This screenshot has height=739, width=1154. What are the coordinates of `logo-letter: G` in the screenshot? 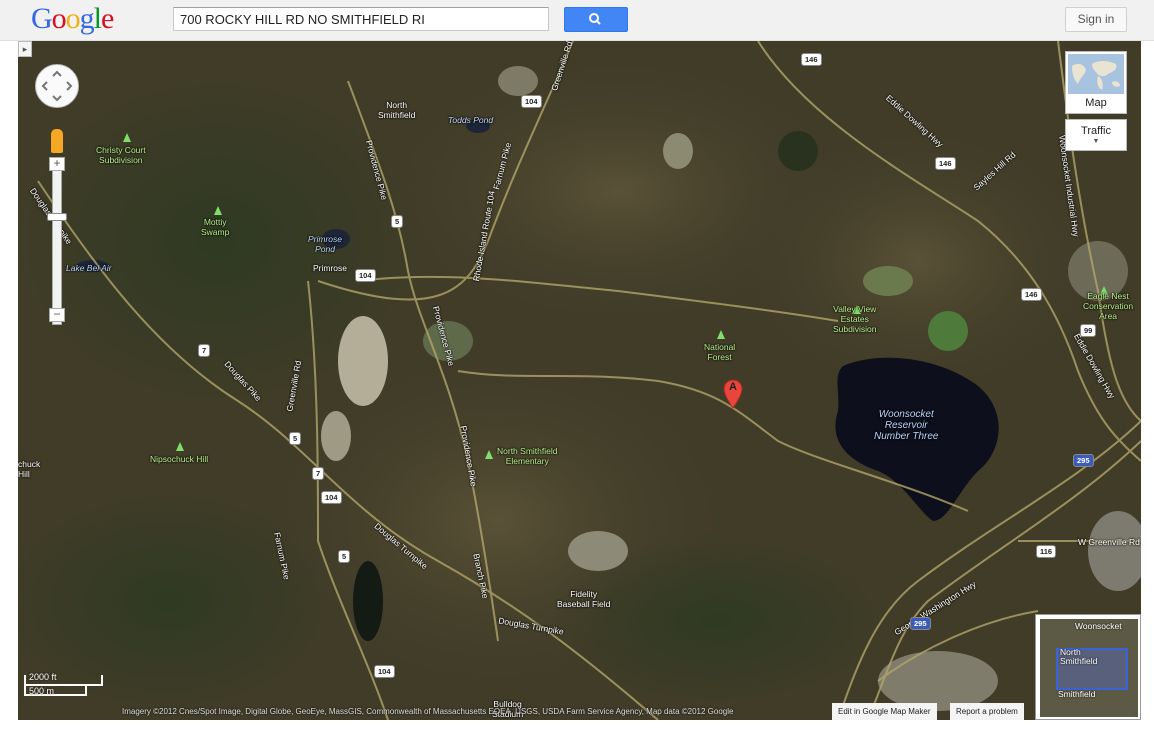 It's located at (42, 18).